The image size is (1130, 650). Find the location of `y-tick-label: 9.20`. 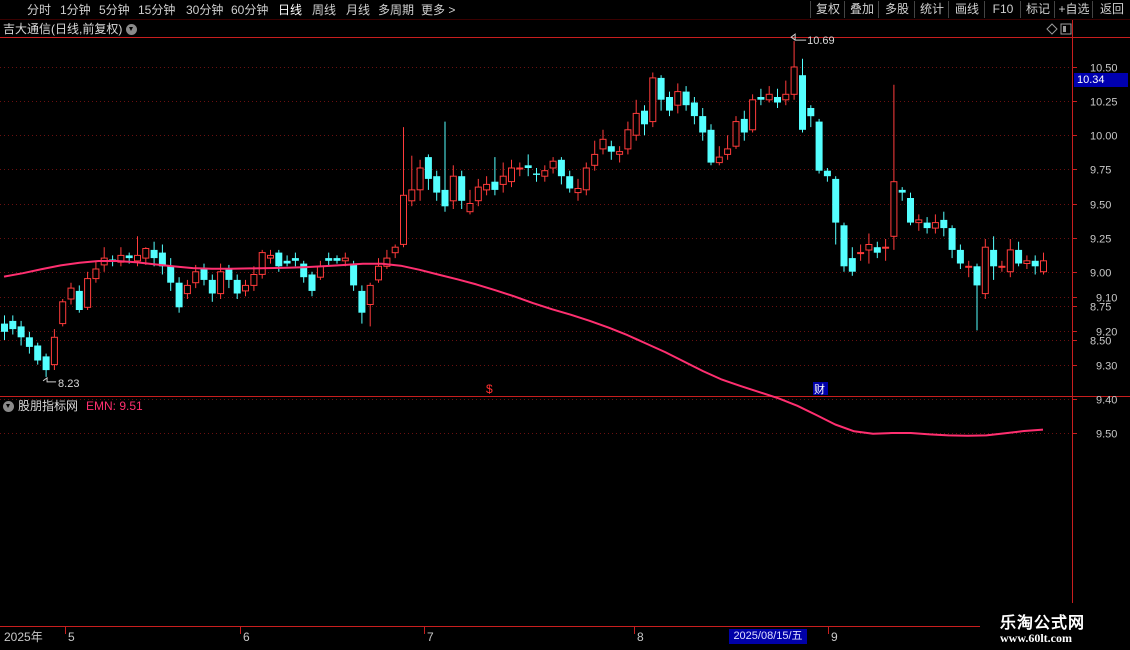

y-tick-label: 9.20 is located at coordinates (1106, 333).